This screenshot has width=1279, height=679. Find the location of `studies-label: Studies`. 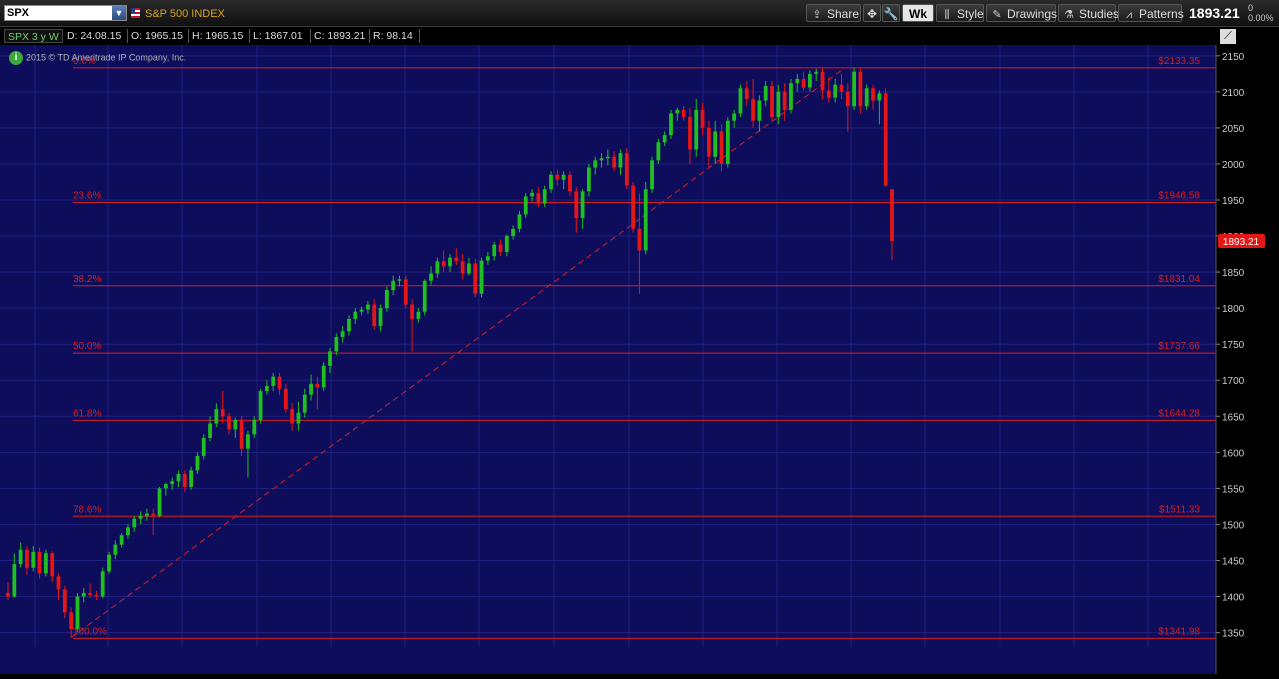

studies-label: Studies is located at coordinates (1099, 14).